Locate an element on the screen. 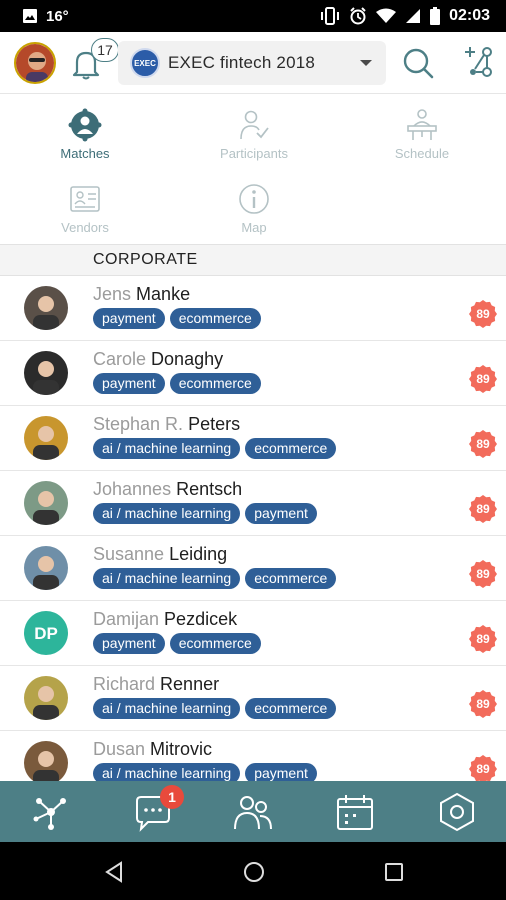 The width and height of the screenshot is (506, 900). home-icon is located at coordinates (254, 872).